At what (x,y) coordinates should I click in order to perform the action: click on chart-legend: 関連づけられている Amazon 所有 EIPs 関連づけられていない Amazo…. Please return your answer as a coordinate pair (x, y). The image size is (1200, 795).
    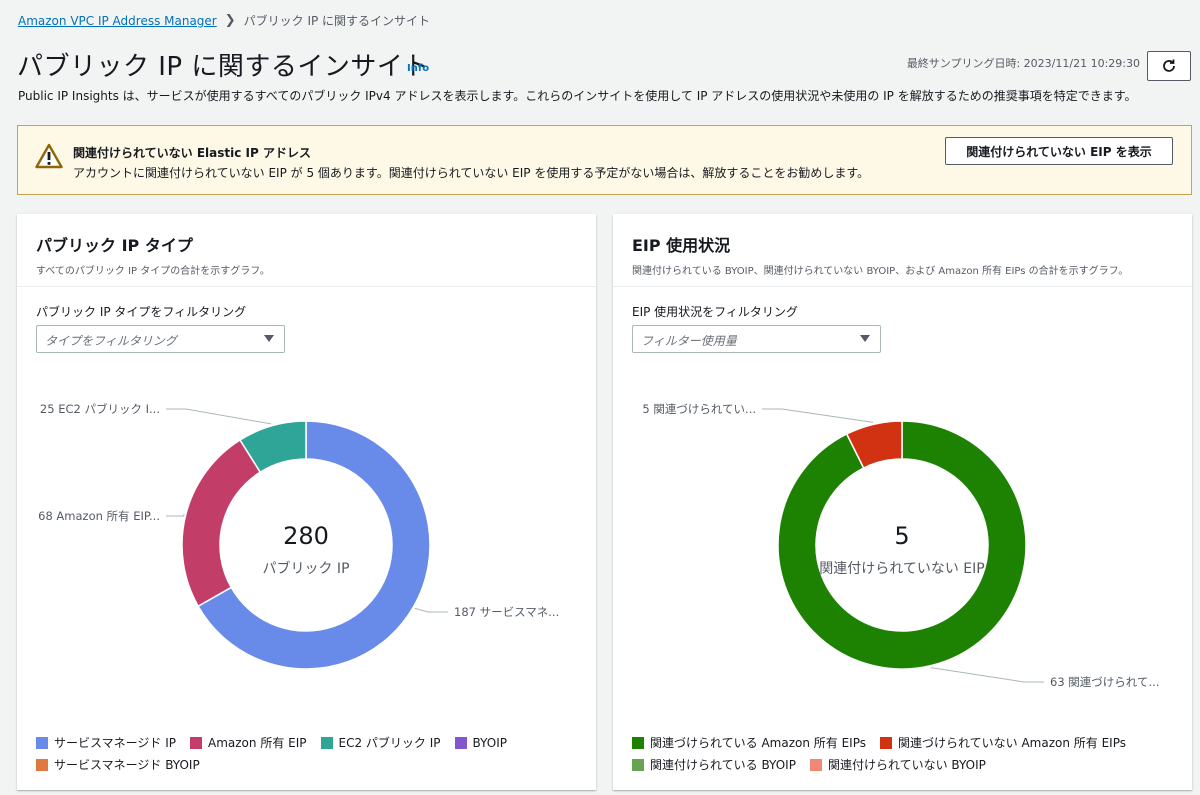
    Looking at the image, I should click on (904, 753).